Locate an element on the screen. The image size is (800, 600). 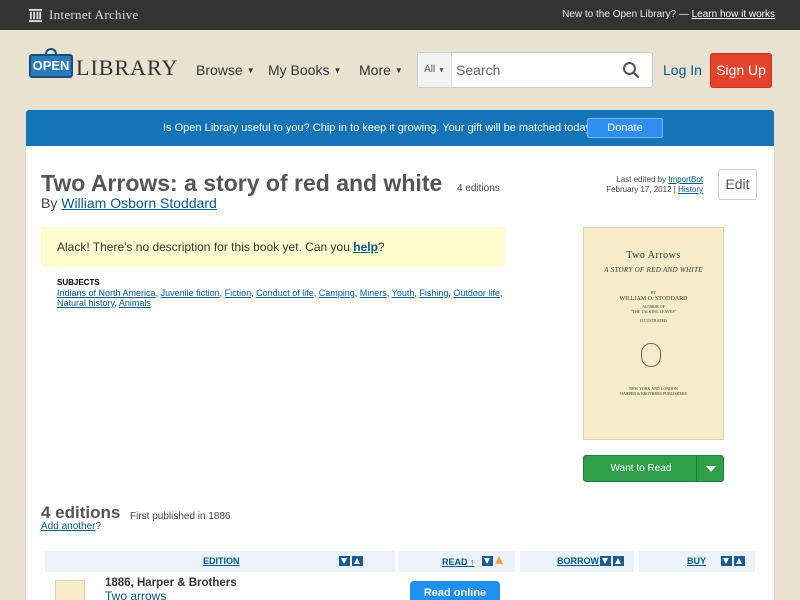
signup-button: Sign Up is located at coordinates (741, 70).